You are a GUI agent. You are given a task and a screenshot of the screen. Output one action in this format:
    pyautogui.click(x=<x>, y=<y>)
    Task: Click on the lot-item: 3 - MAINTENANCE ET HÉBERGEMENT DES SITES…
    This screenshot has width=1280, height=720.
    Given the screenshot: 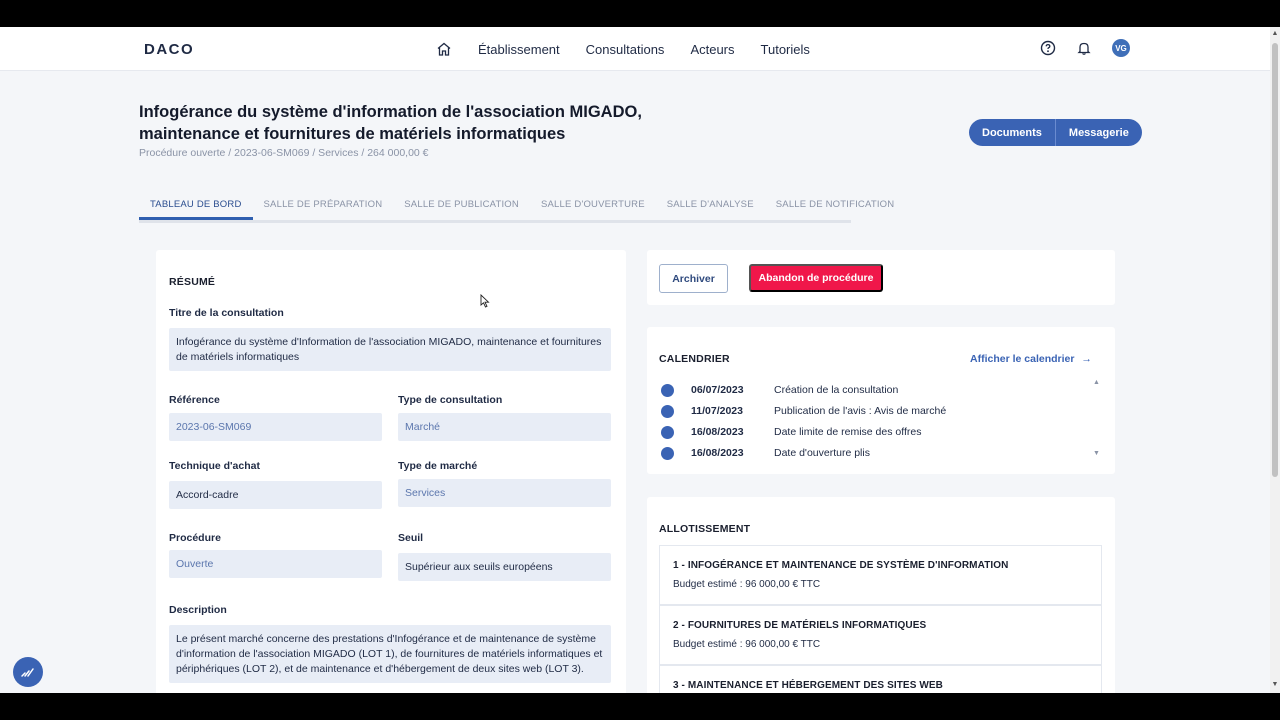 What is the action you would take?
    pyautogui.click(x=880, y=679)
    